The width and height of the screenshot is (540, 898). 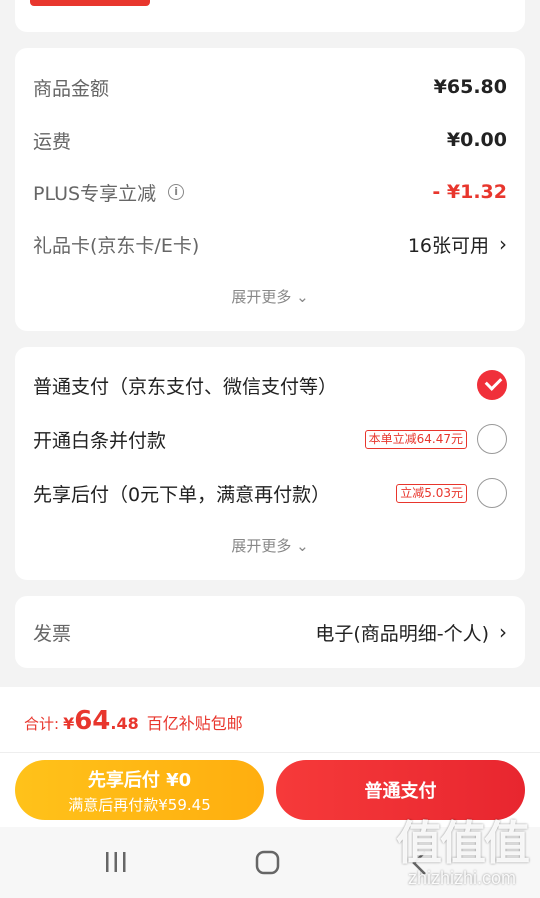 I want to click on total-decimal: .48, so click(x=124, y=723).